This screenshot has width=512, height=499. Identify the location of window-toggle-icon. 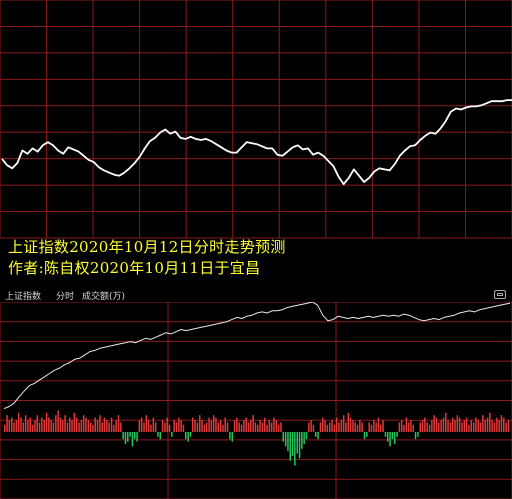
(500, 294).